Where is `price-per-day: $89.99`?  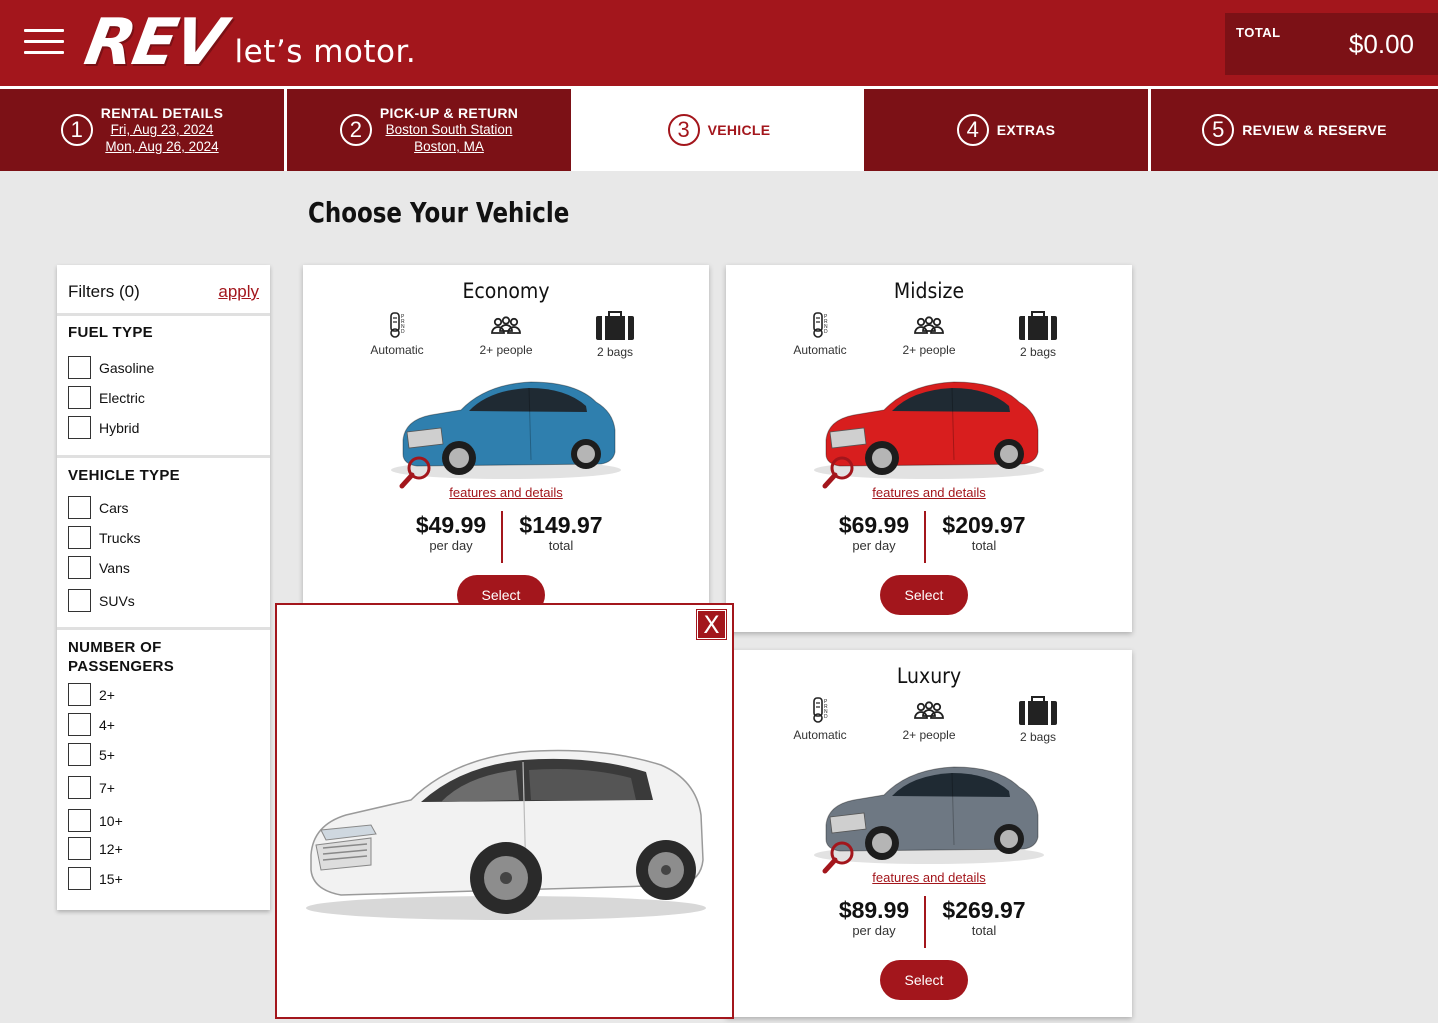
price-per-day: $89.99 is located at coordinates (874, 910).